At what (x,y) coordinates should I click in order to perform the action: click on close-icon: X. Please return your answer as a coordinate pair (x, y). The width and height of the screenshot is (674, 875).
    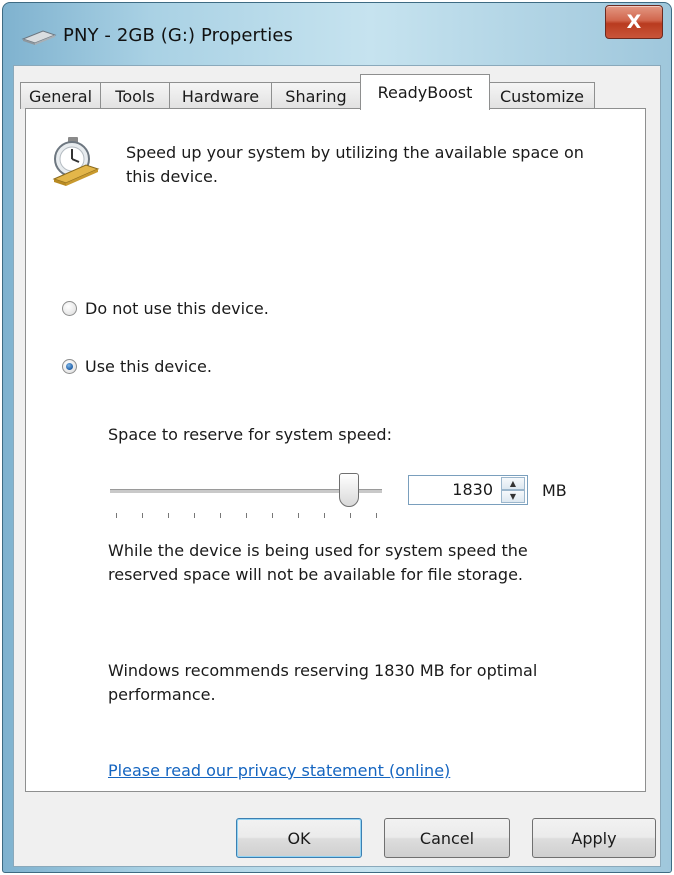
    Looking at the image, I should click on (634, 22).